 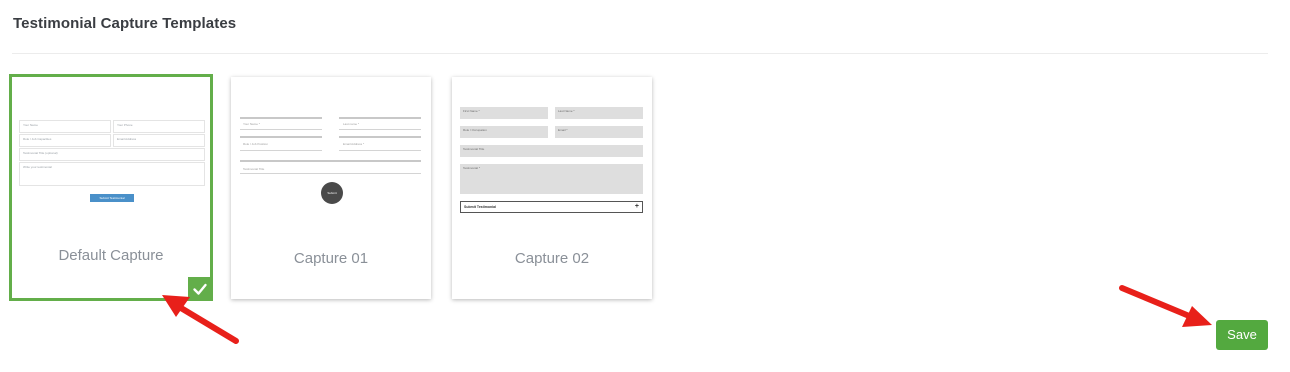 I want to click on preview-field: Email *, so click(x=599, y=132).